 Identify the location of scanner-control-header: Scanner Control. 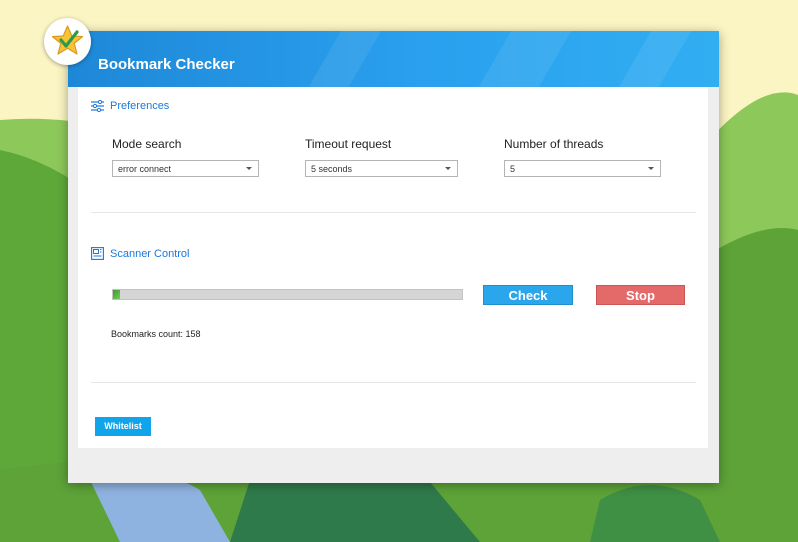
(140, 253).